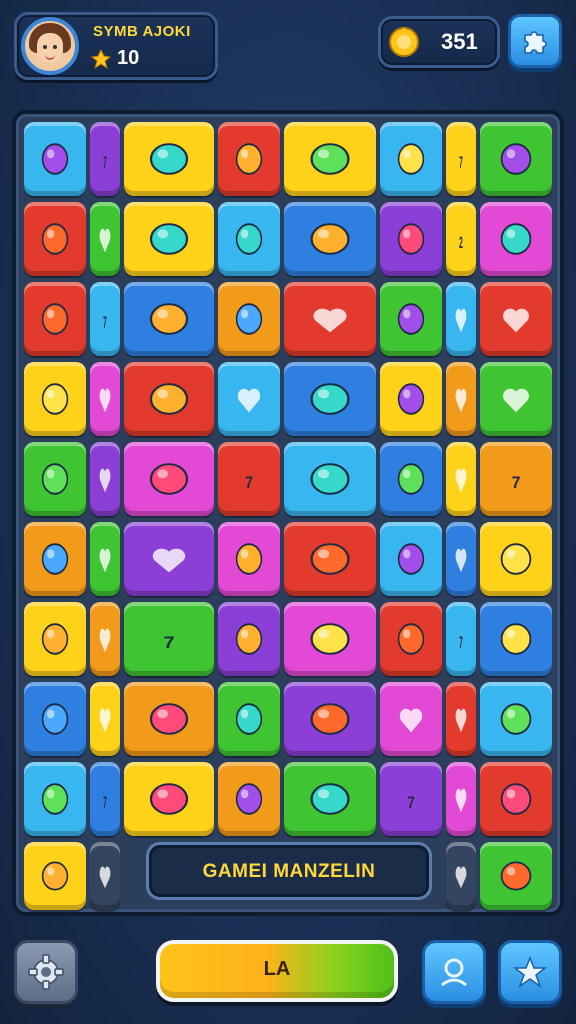 This screenshot has height=1024, width=576. What do you see at coordinates (330, 159) in the screenshot?
I see `tile-pencils` at bounding box center [330, 159].